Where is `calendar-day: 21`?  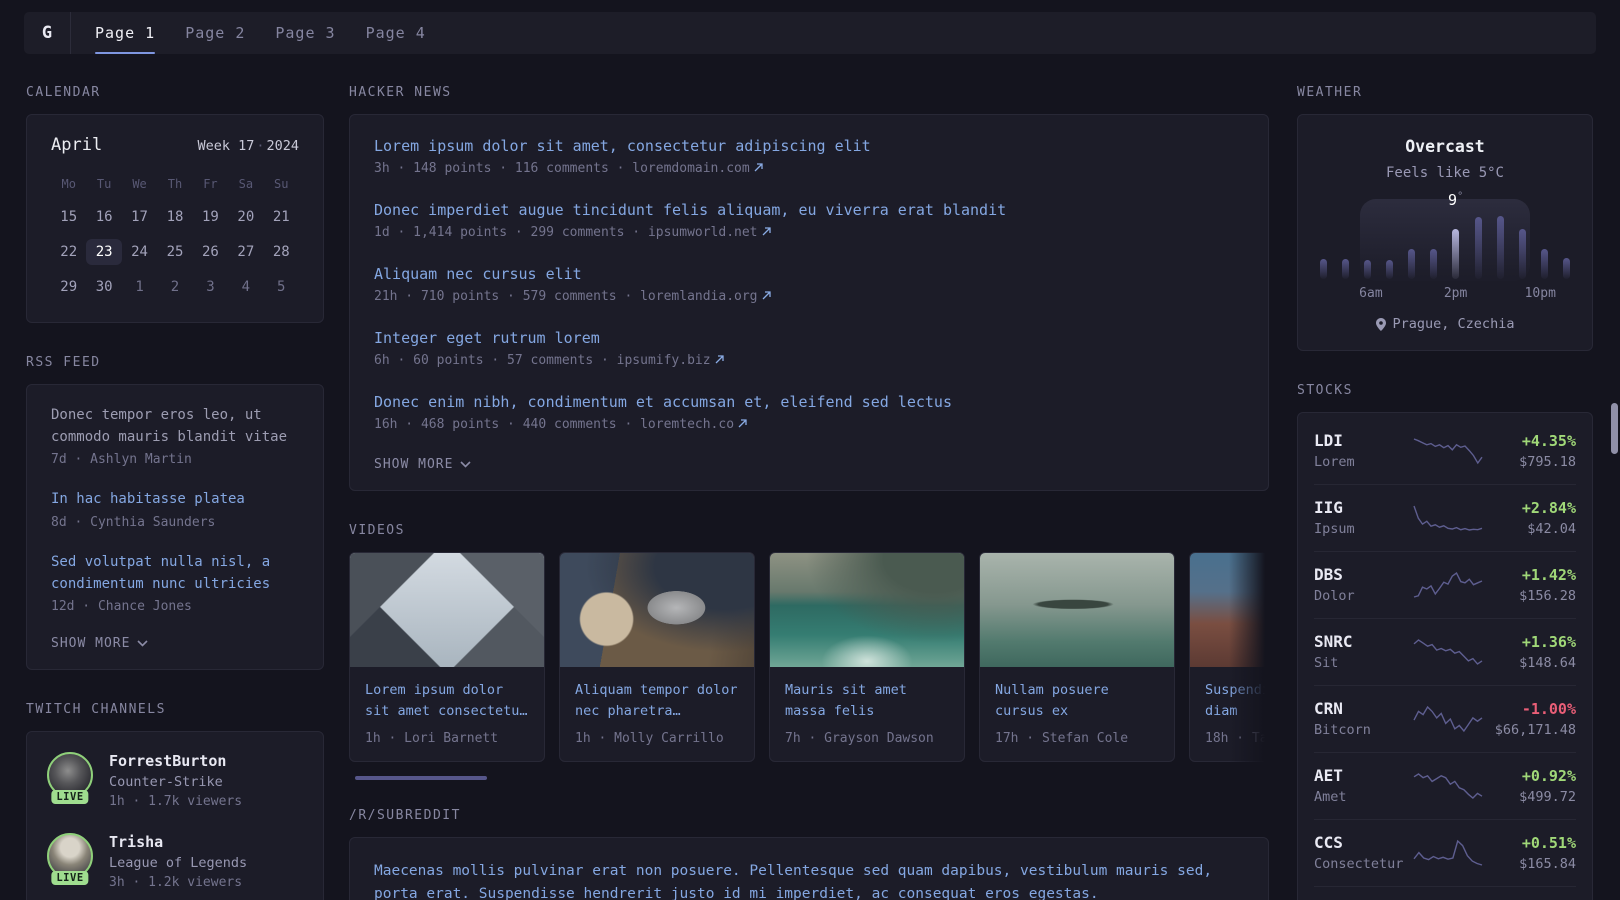
calendar-day: 21 is located at coordinates (281, 217).